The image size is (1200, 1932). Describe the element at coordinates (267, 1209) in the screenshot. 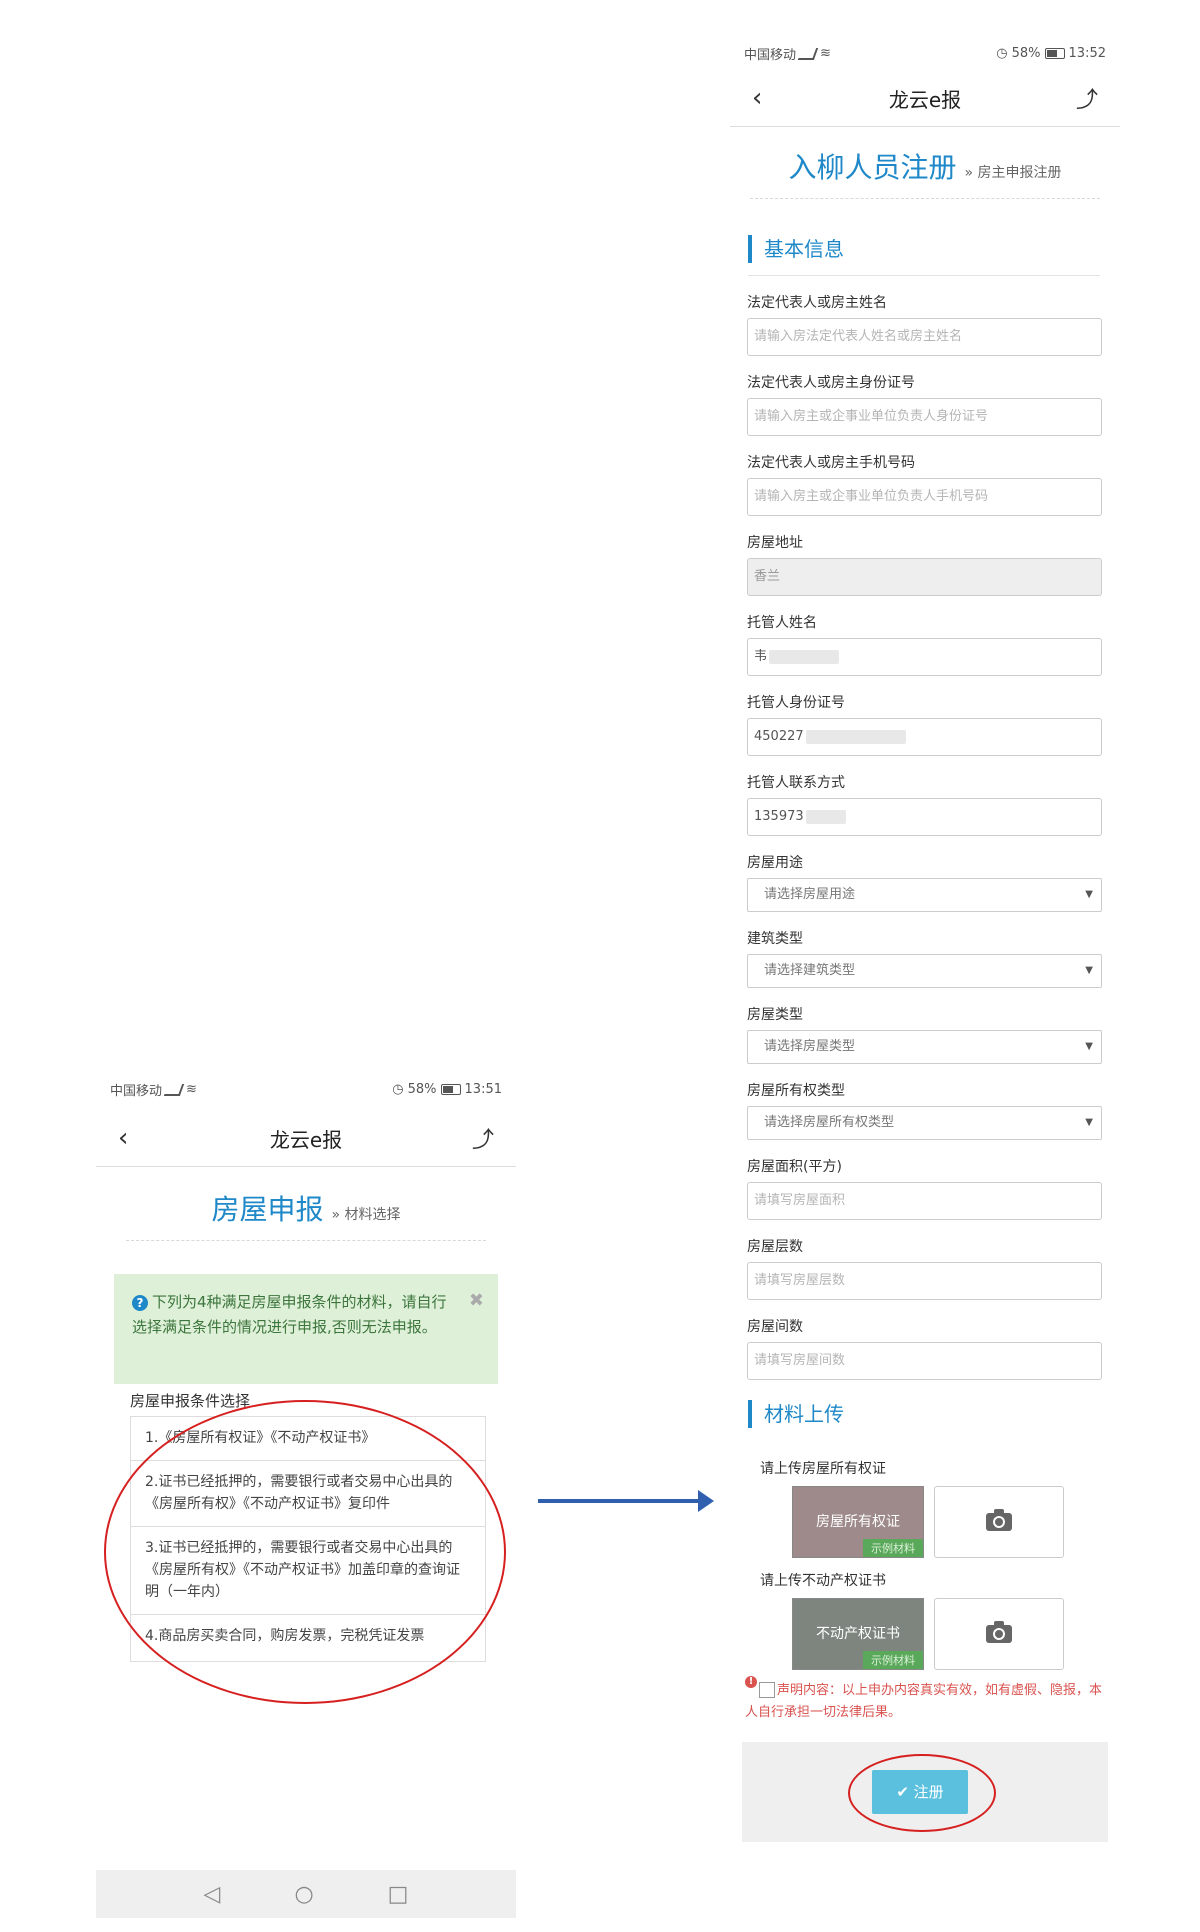

I see `page-title: 房屋申报` at that location.